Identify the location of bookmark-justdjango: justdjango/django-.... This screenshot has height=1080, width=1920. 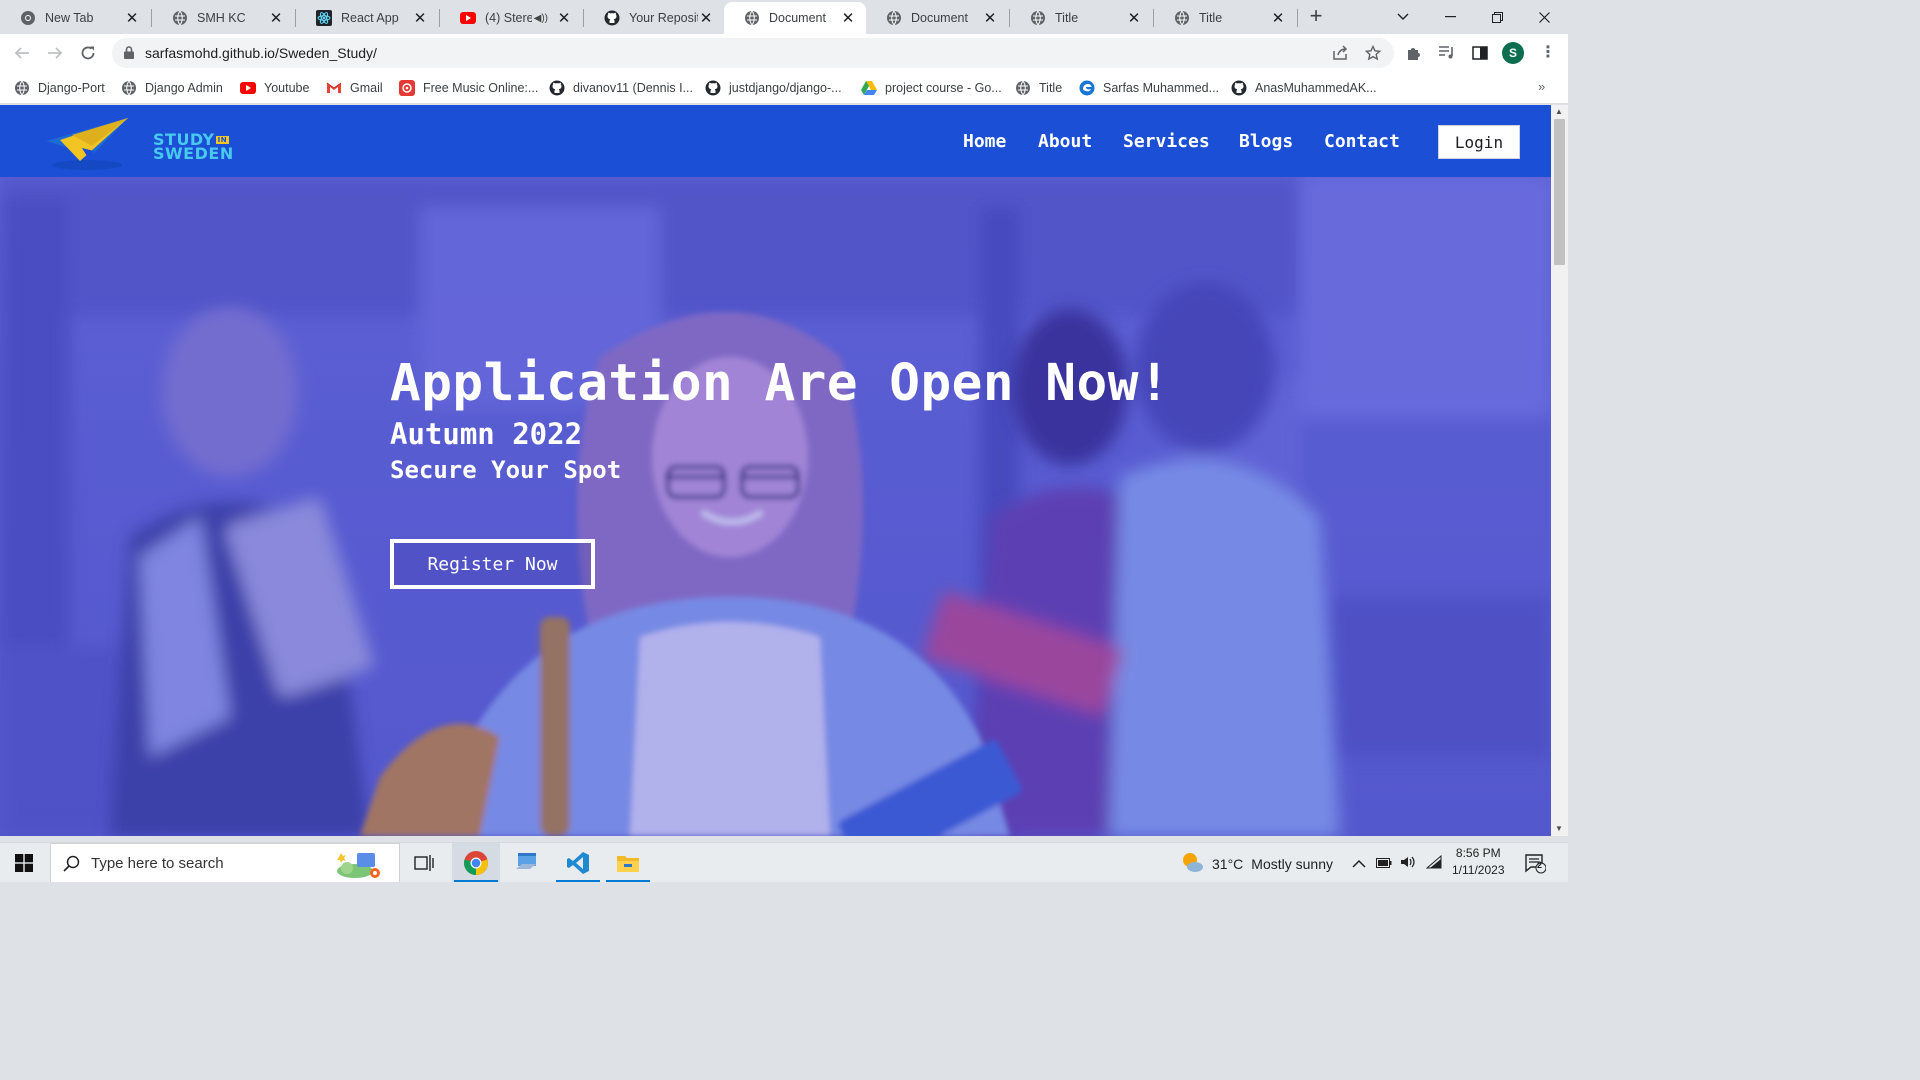
(773, 88).